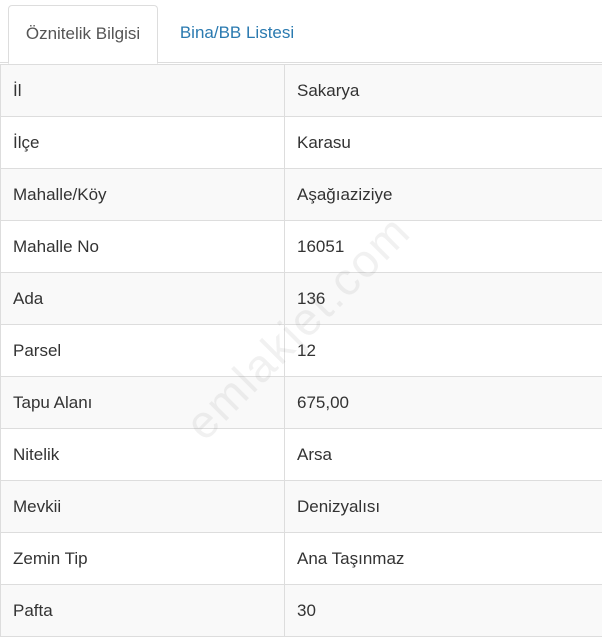  I want to click on row-value: 16051, so click(443, 246).